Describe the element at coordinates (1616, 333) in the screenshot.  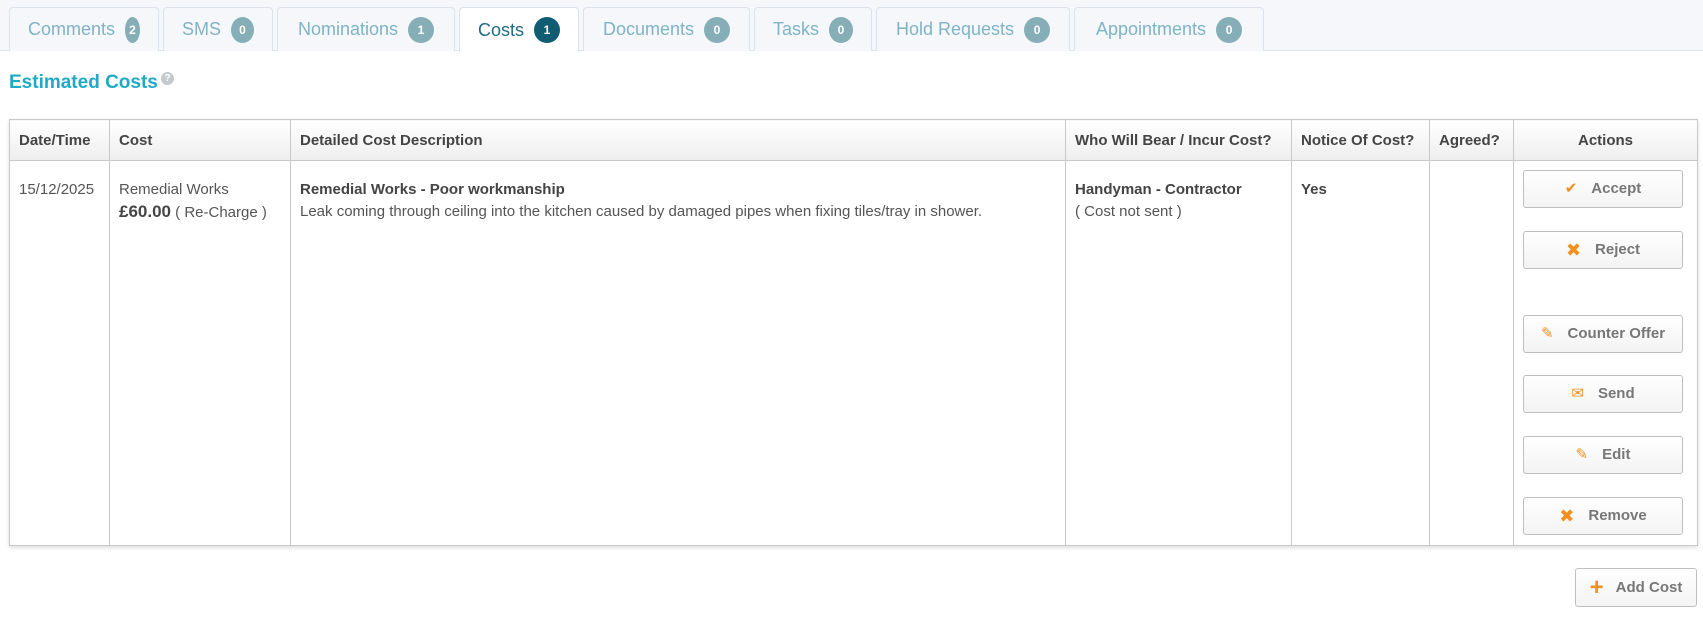
I see `counter-offer-label: Counter Offer` at that location.